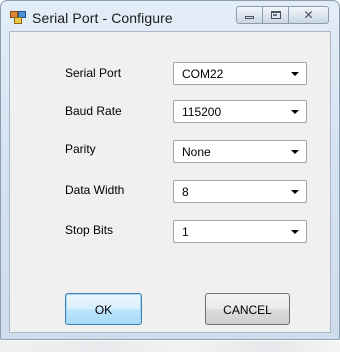 Image resolution: width=340 pixels, height=352 pixels. I want to click on data-width-select: 8, so click(240, 191).